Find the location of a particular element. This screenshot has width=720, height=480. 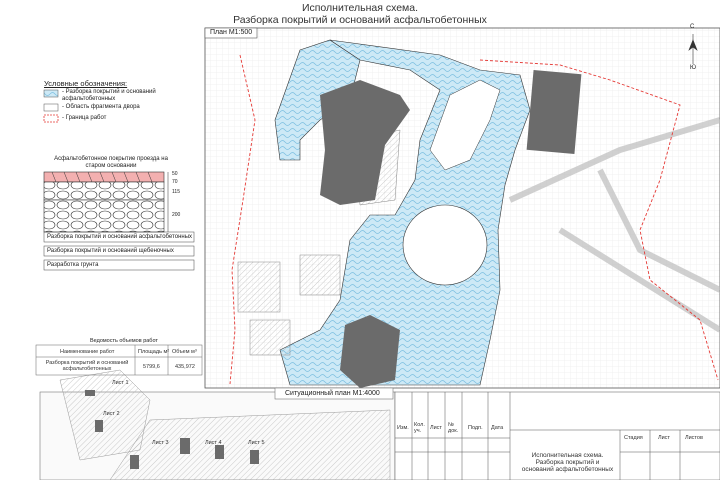

north-bottom: Ю is located at coordinates (693, 68).